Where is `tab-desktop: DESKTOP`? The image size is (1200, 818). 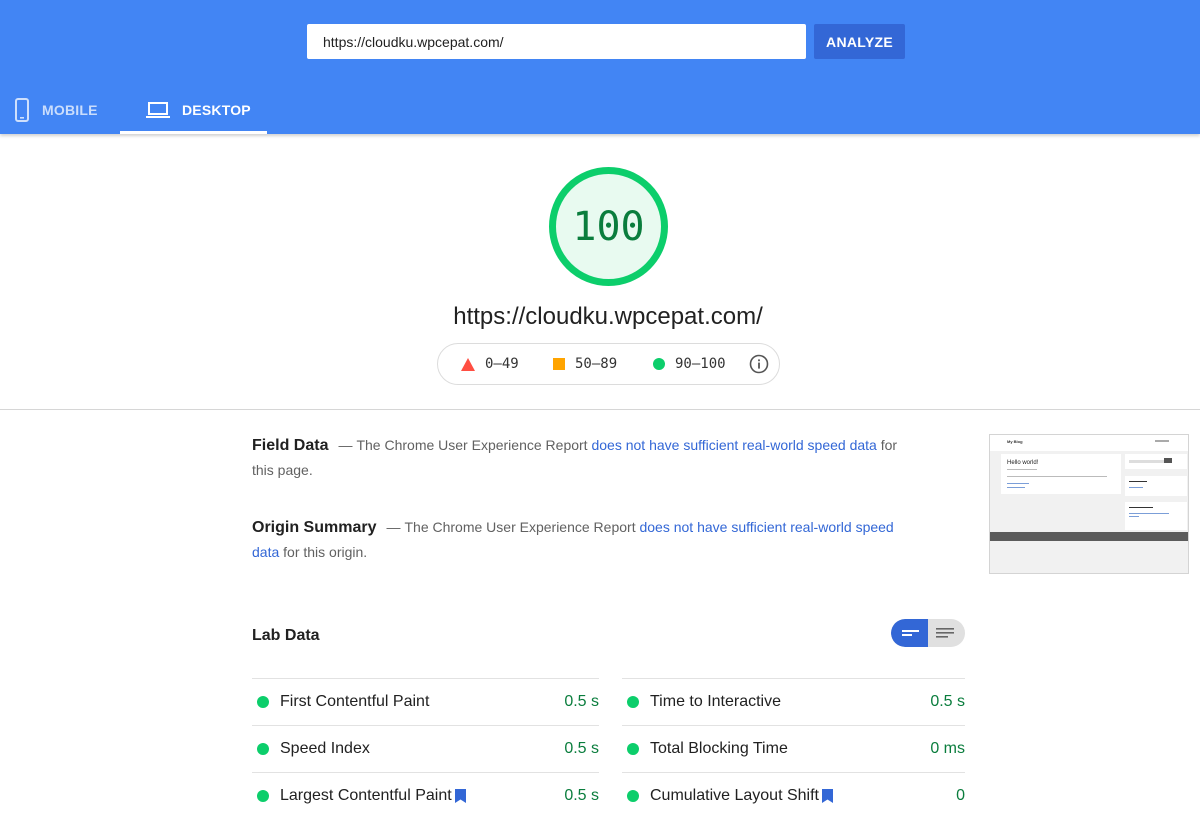
tab-desktop: DESKTOP is located at coordinates (193, 110).